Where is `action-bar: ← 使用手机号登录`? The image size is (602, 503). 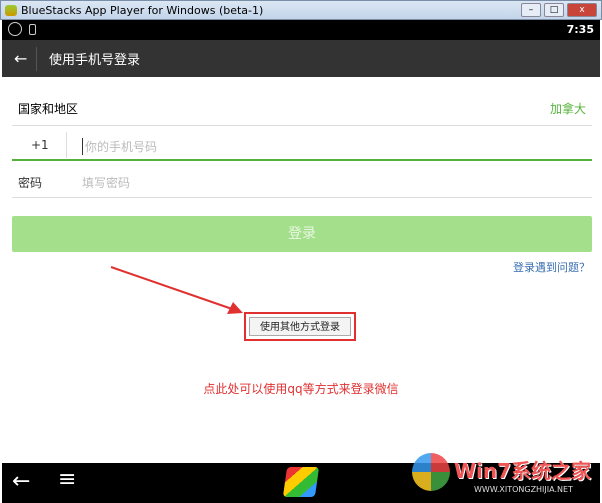 action-bar: ← 使用手机号登录 is located at coordinates (301, 58).